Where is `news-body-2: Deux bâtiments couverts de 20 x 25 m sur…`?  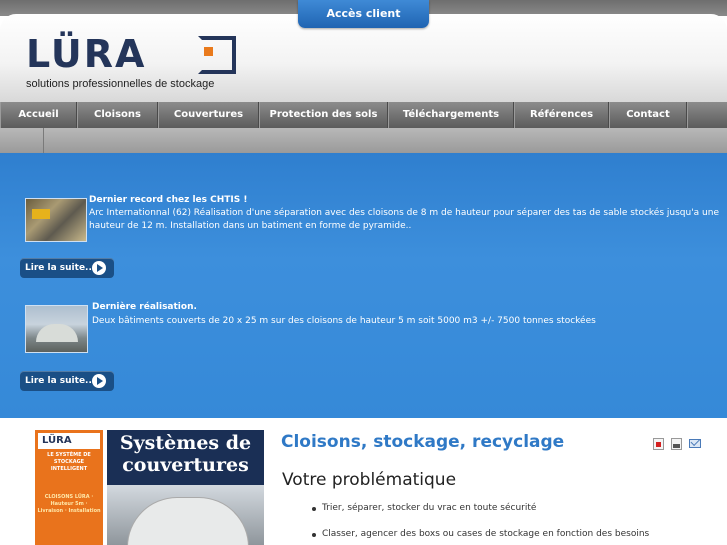 news-body-2: Deux bâtiments couverts de 20 x 25 m sur… is located at coordinates (344, 321).